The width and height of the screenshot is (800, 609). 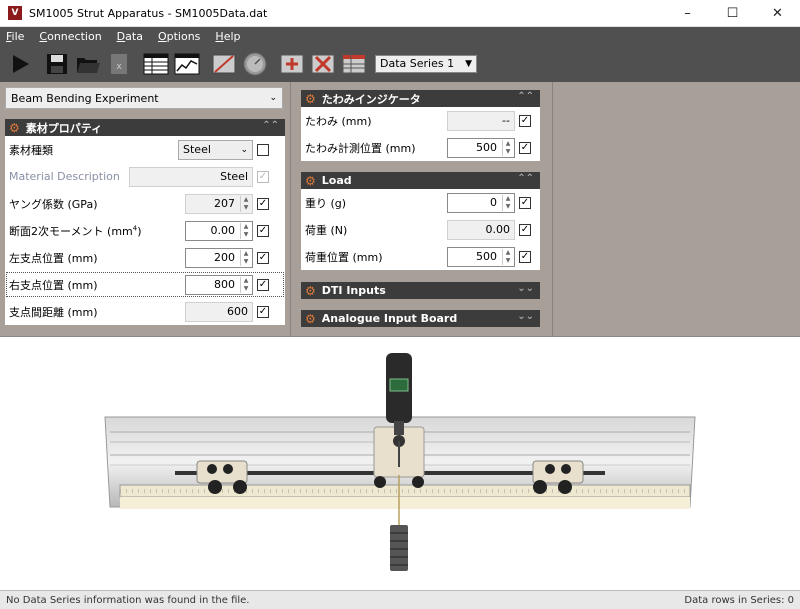 I want to click on menu-bar: File Connection Data Options Help, so click(x=400, y=36).